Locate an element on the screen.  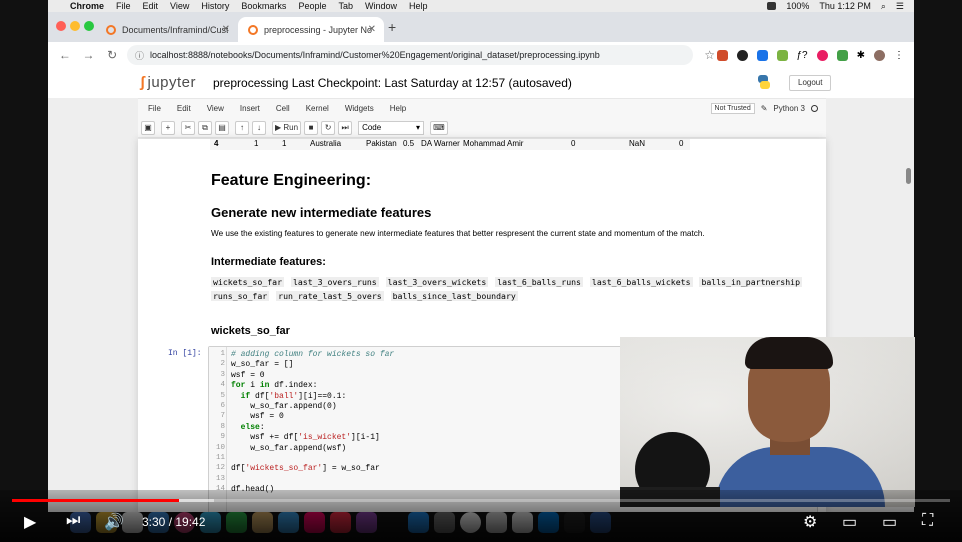
bookmark-star-icon: ☆ is located at coordinates (710, 55).